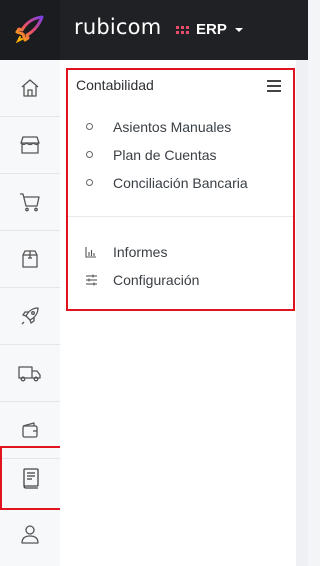 This screenshot has width=320, height=566. Describe the element at coordinates (180, 253) in the screenshot. I see `menu-item-informes: Informes` at that location.